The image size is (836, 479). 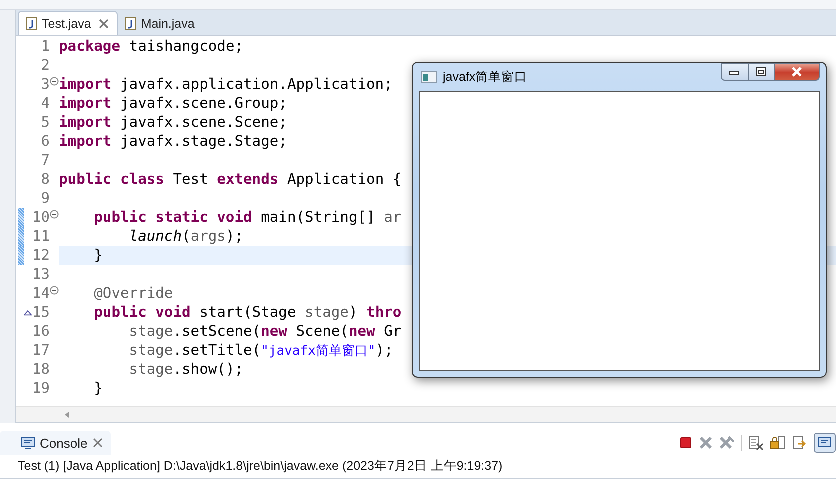 What do you see at coordinates (247, 312) in the screenshot?
I see `code-line: public void start(Stage stage) thro` at bounding box center [247, 312].